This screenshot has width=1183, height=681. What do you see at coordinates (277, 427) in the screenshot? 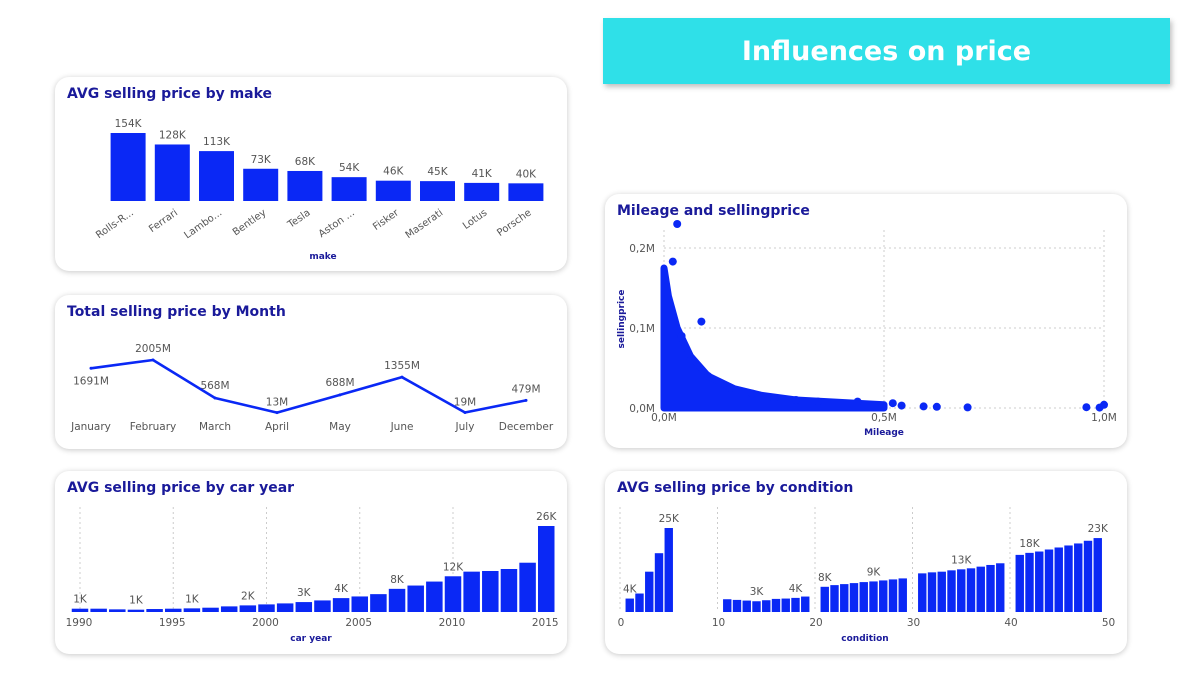
I see `tick-label-month: April` at bounding box center [277, 427].